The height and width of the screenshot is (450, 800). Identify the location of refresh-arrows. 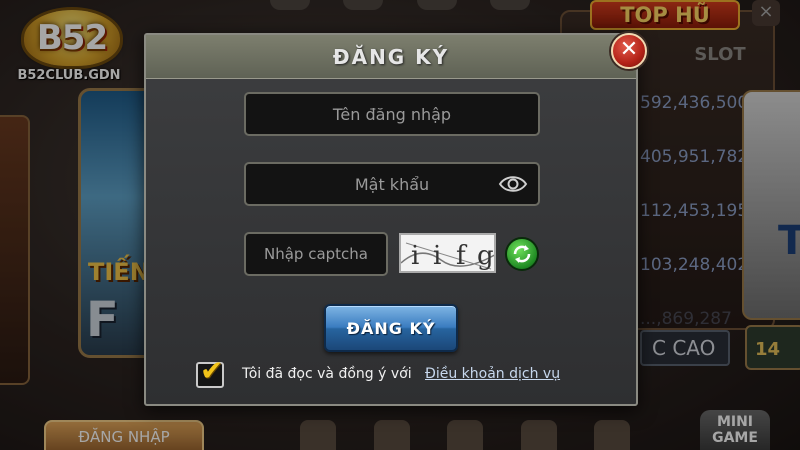
(522, 254).